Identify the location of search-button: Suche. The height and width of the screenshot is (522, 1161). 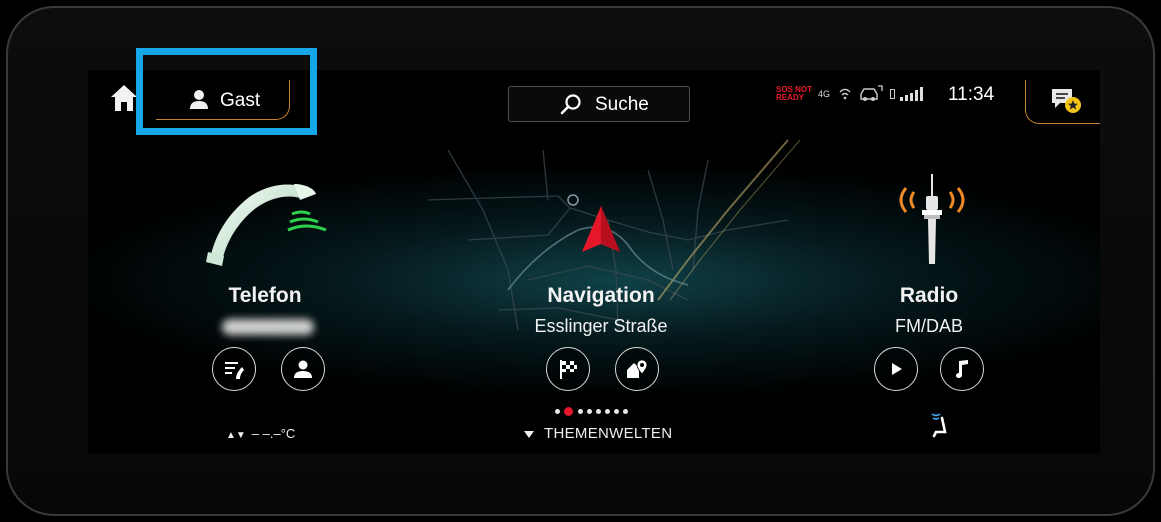
(599, 104).